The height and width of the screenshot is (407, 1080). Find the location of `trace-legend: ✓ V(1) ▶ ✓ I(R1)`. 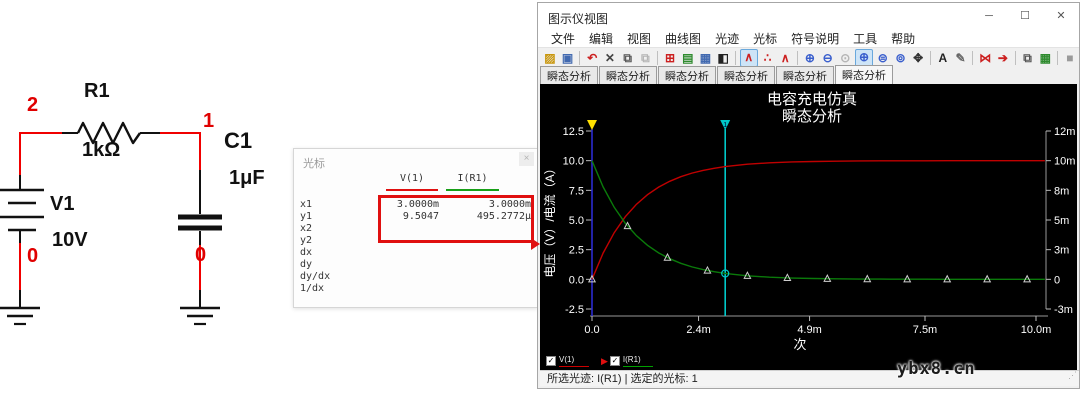

trace-legend: ✓ V(1) ▶ ✓ I(R1) is located at coordinates (602, 361).